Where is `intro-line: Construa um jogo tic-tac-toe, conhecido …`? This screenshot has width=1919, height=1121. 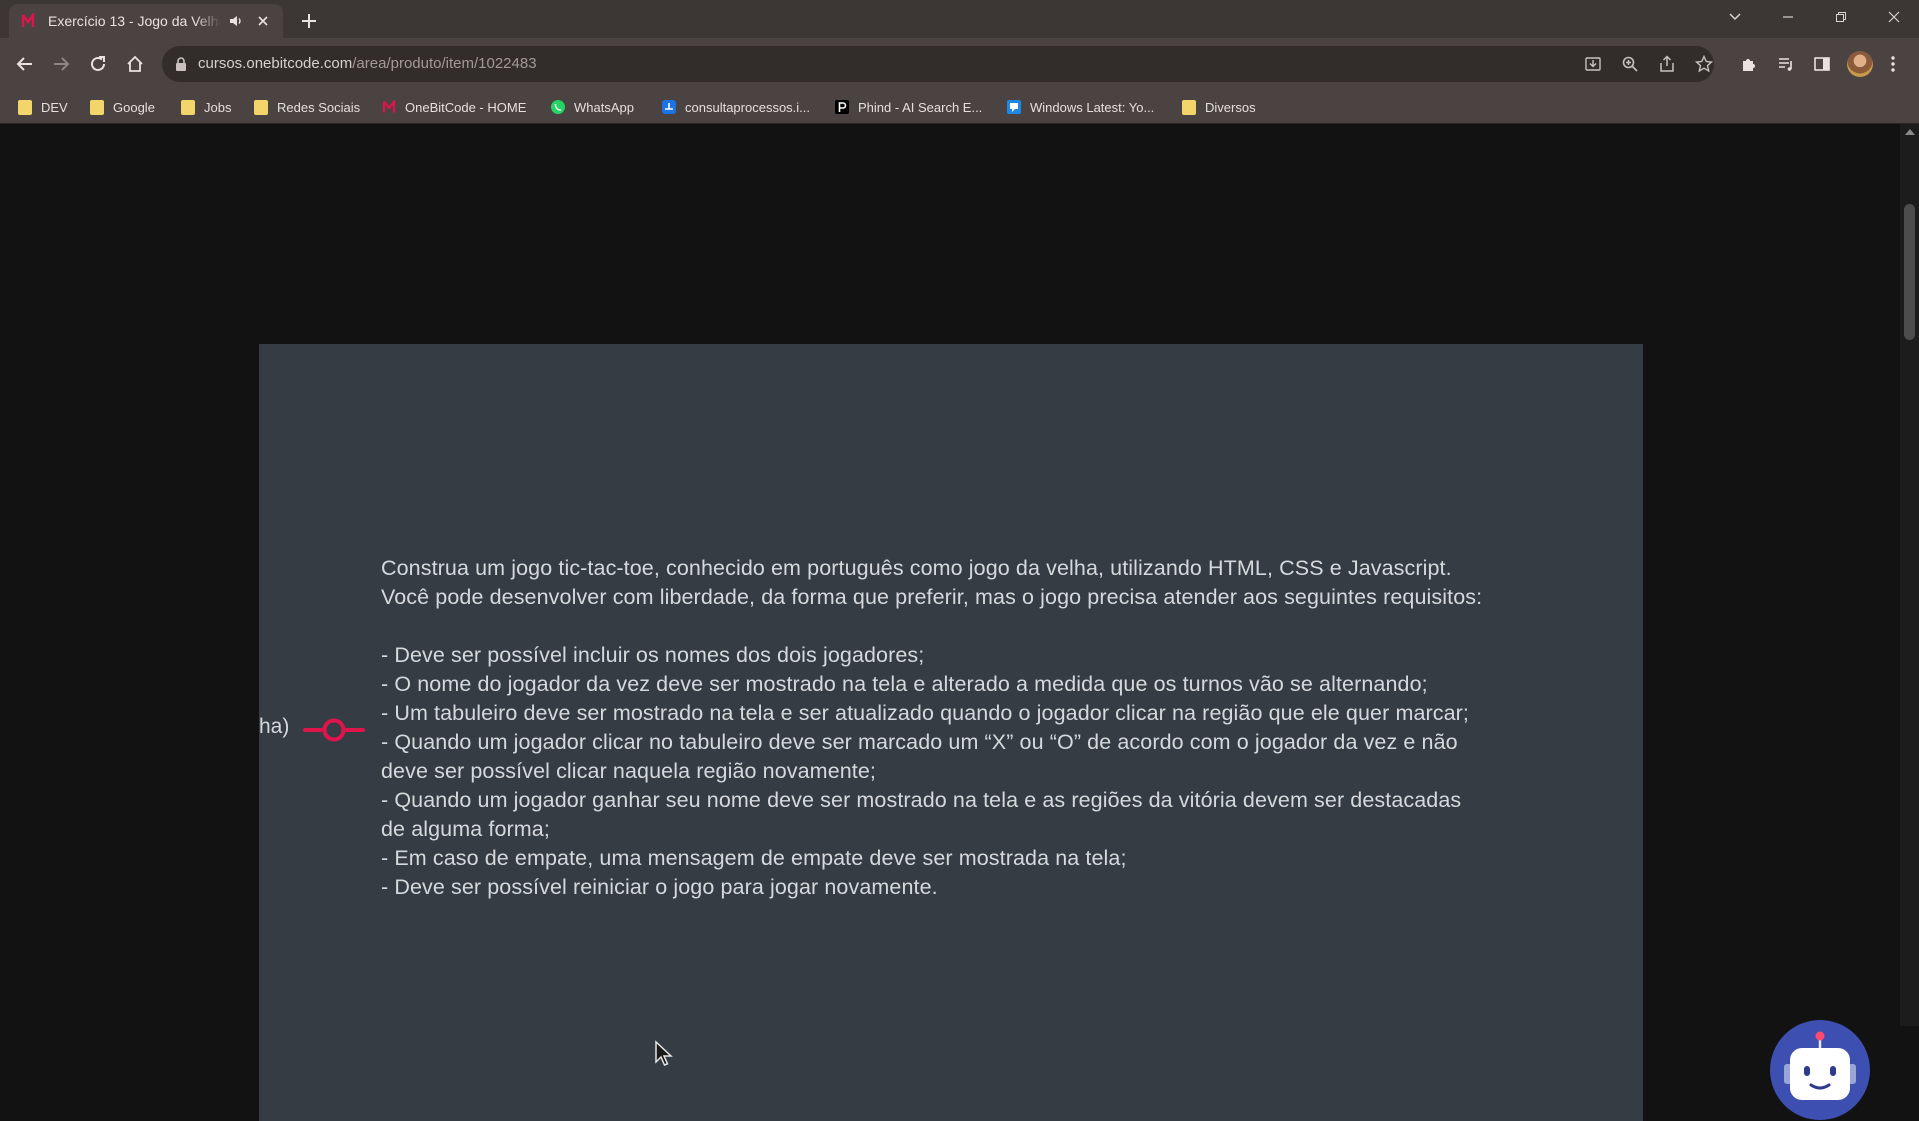 intro-line: Construa um jogo tic-tac-toe, conhecido … is located at coordinates (916, 568).